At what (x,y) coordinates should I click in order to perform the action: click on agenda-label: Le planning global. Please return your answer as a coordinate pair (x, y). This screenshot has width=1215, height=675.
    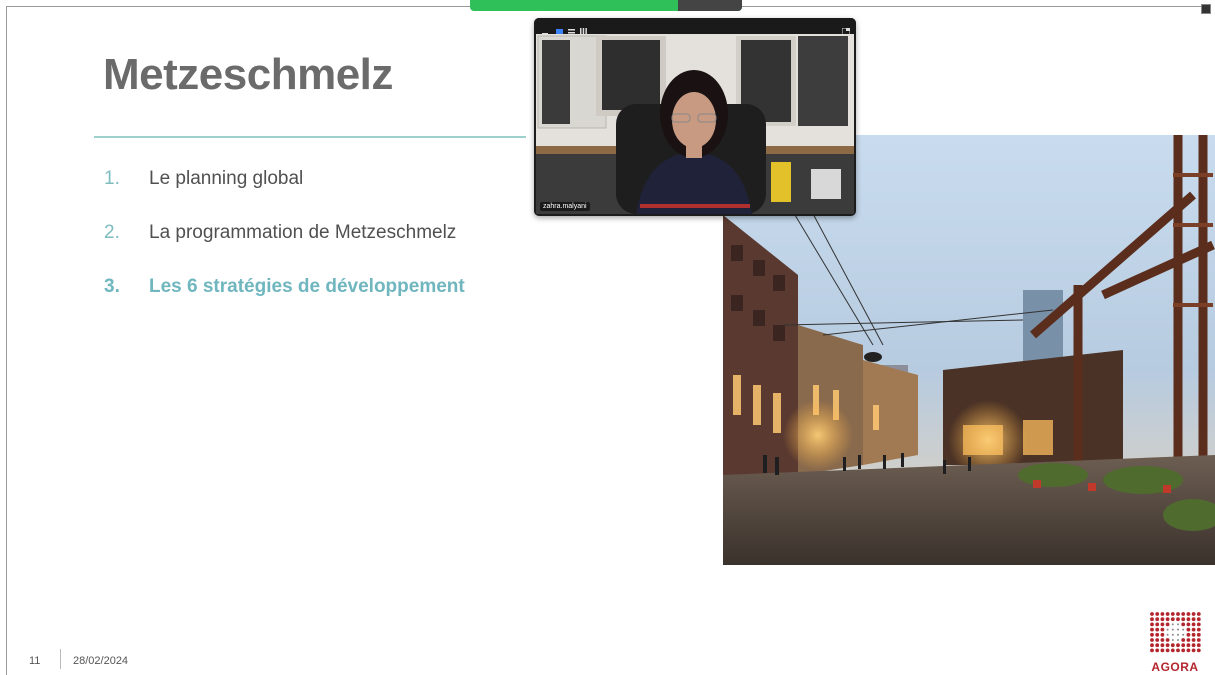
    Looking at the image, I should click on (226, 178).